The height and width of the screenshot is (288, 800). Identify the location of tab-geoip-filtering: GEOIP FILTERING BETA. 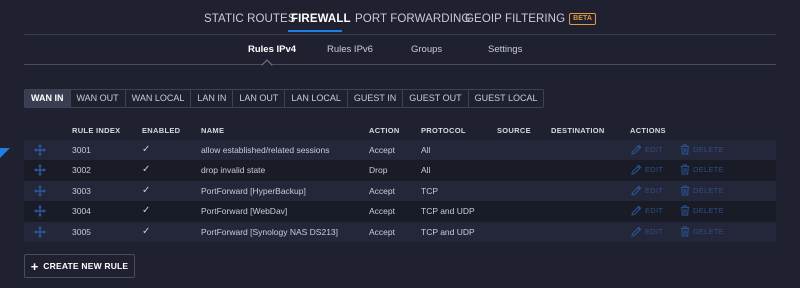
(531, 19).